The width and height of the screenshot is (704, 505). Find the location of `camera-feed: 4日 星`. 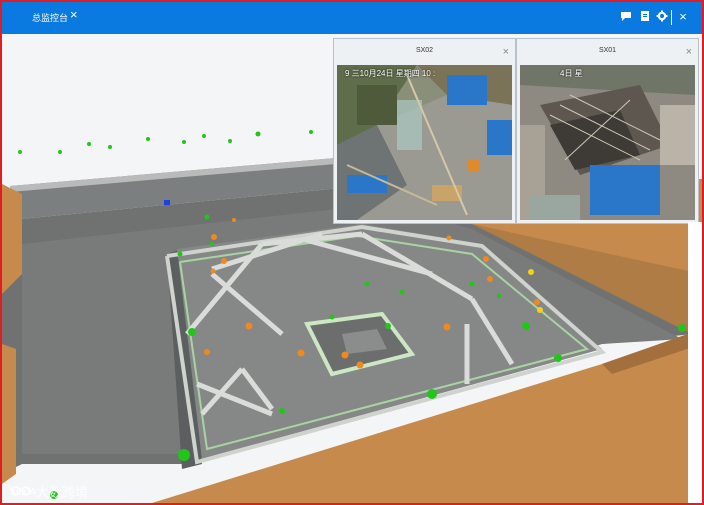

camera-feed: 4日 星 is located at coordinates (607, 142).